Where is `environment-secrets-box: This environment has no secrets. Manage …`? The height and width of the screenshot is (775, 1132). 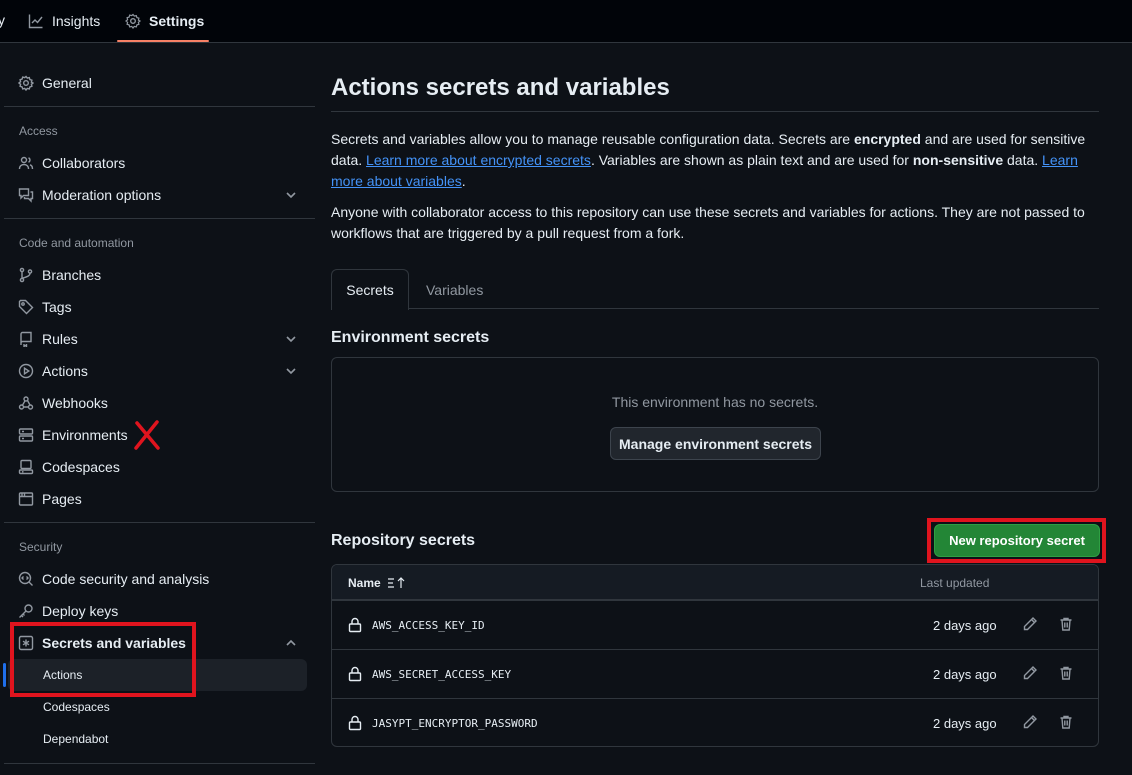 environment-secrets-box: This environment has no secrets. Manage … is located at coordinates (715, 424).